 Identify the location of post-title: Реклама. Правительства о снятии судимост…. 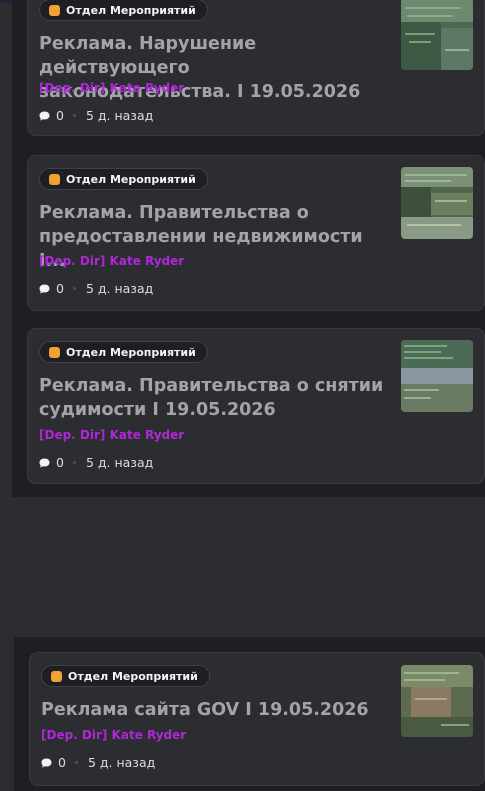
(211, 398).